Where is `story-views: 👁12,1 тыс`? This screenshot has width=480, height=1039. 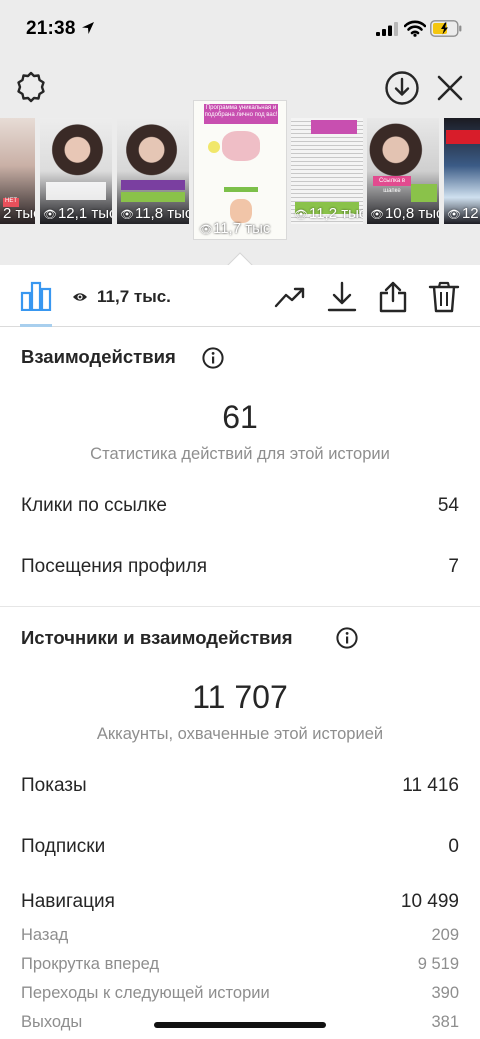 story-views: 👁12,1 тыс is located at coordinates (77, 213).